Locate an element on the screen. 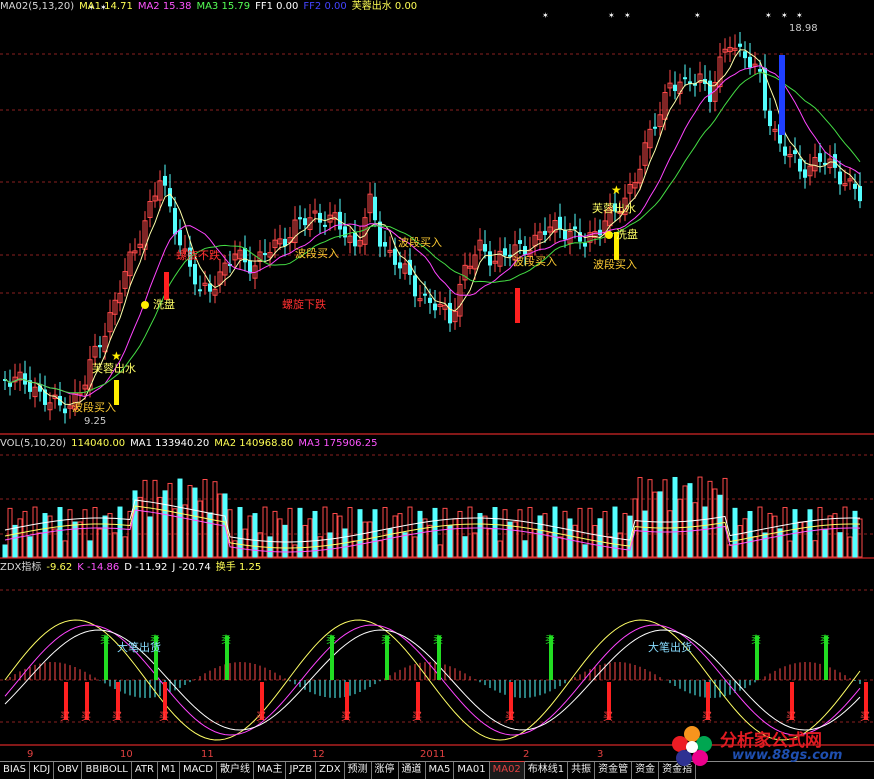 This screenshot has height=779, width=874. tab-ma主: MA主 is located at coordinates (270, 770).